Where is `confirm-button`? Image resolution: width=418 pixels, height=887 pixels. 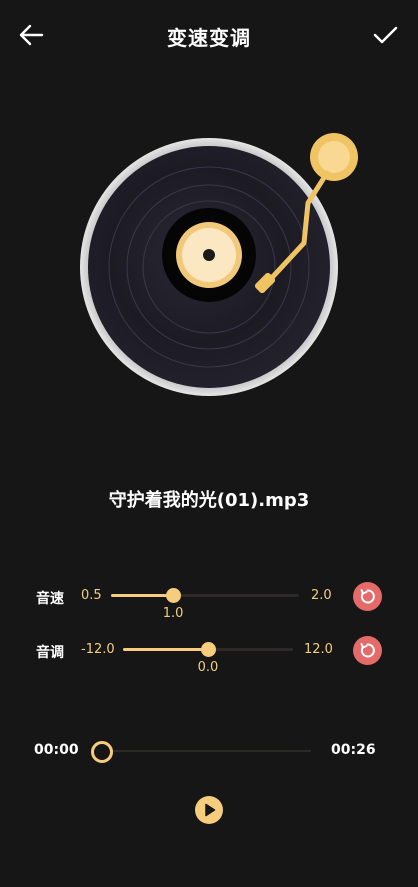
confirm-button is located at coordinates (385, 35).